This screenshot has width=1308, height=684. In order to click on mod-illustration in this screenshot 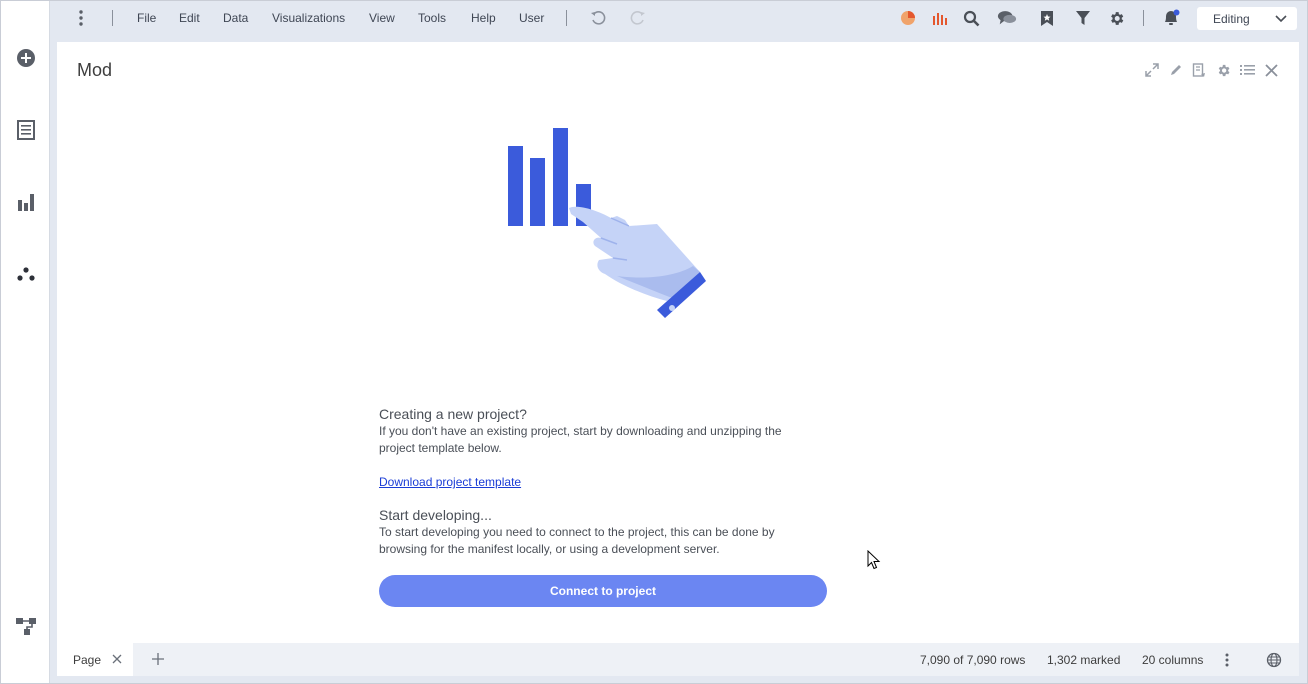, I will do `click(607, 228)`.